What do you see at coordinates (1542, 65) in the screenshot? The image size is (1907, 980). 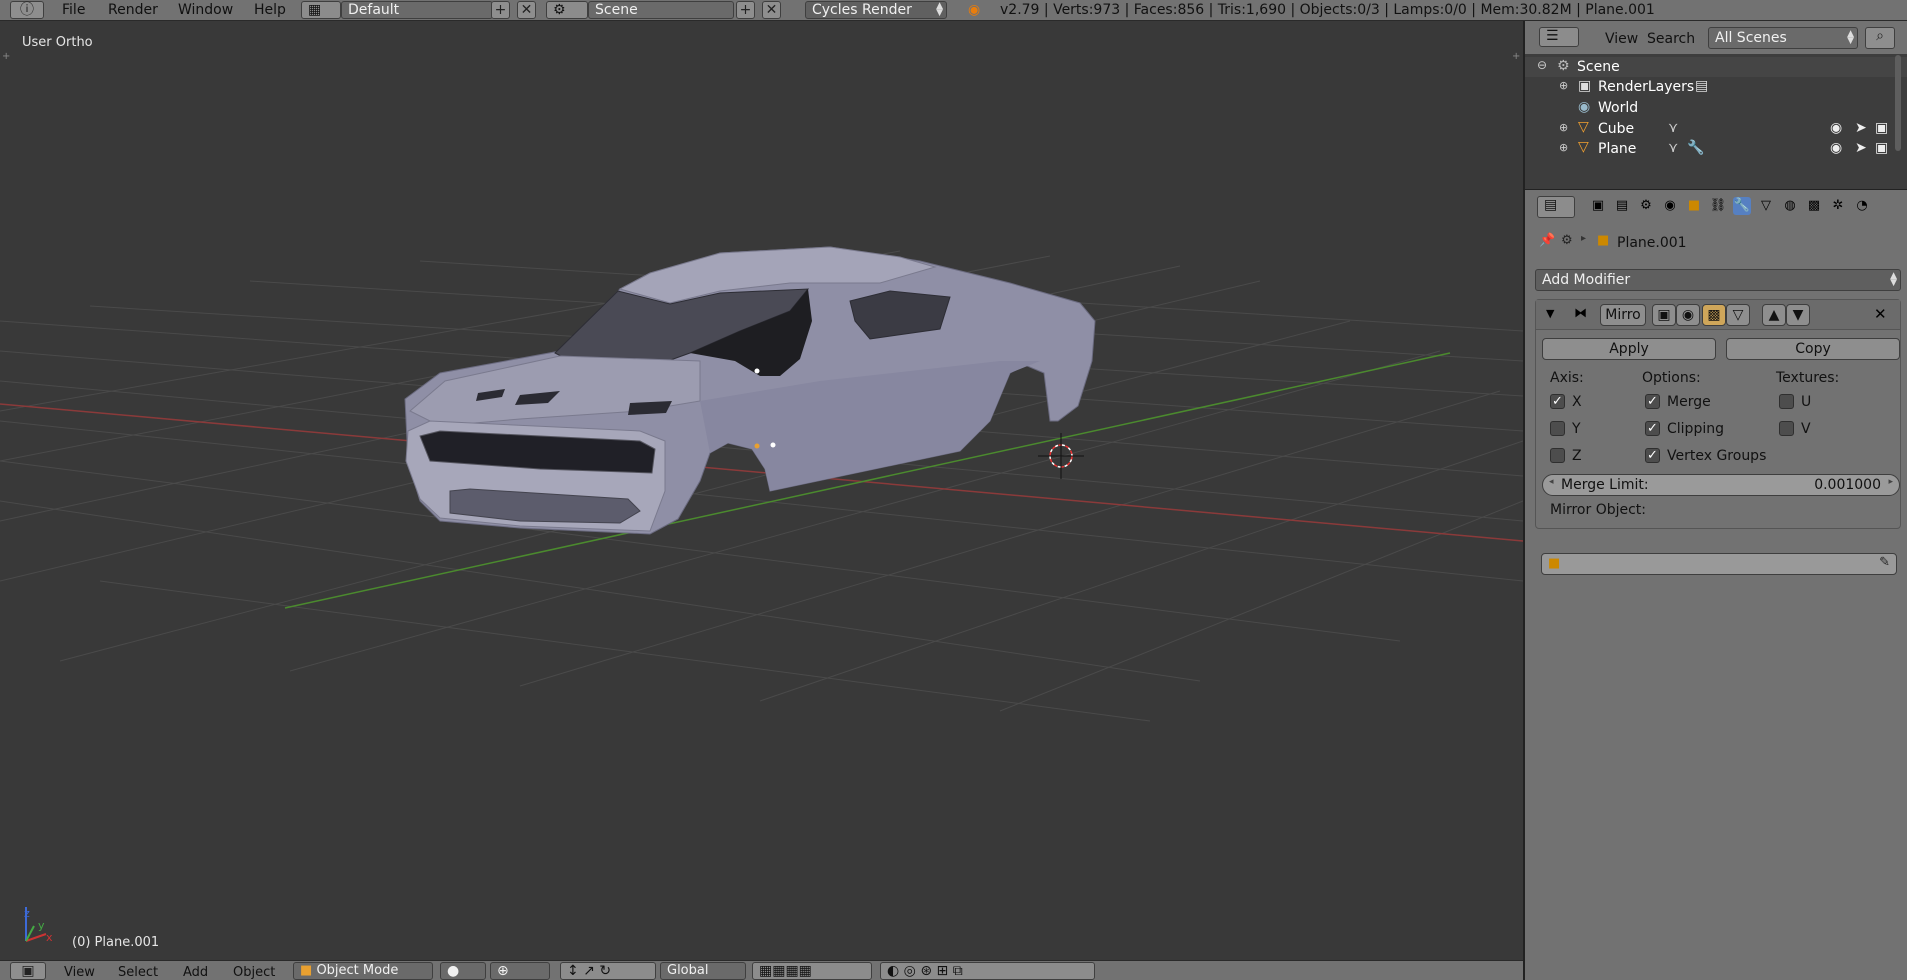 I see `collapse-icon: ⊖` at bounding box center [1542, 65].